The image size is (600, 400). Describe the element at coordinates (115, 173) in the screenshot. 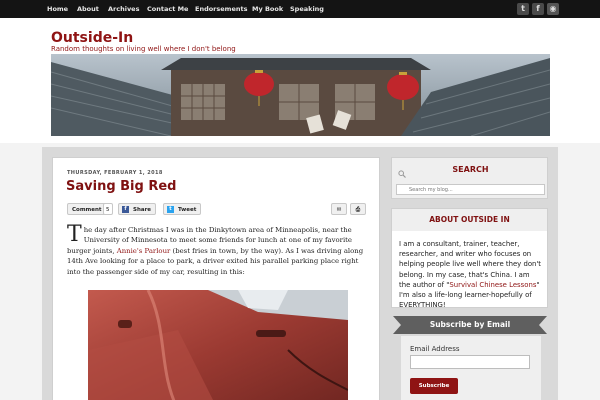

I see `post-date: THURSDAY, FEBRUARY 1, 2018` at that location.